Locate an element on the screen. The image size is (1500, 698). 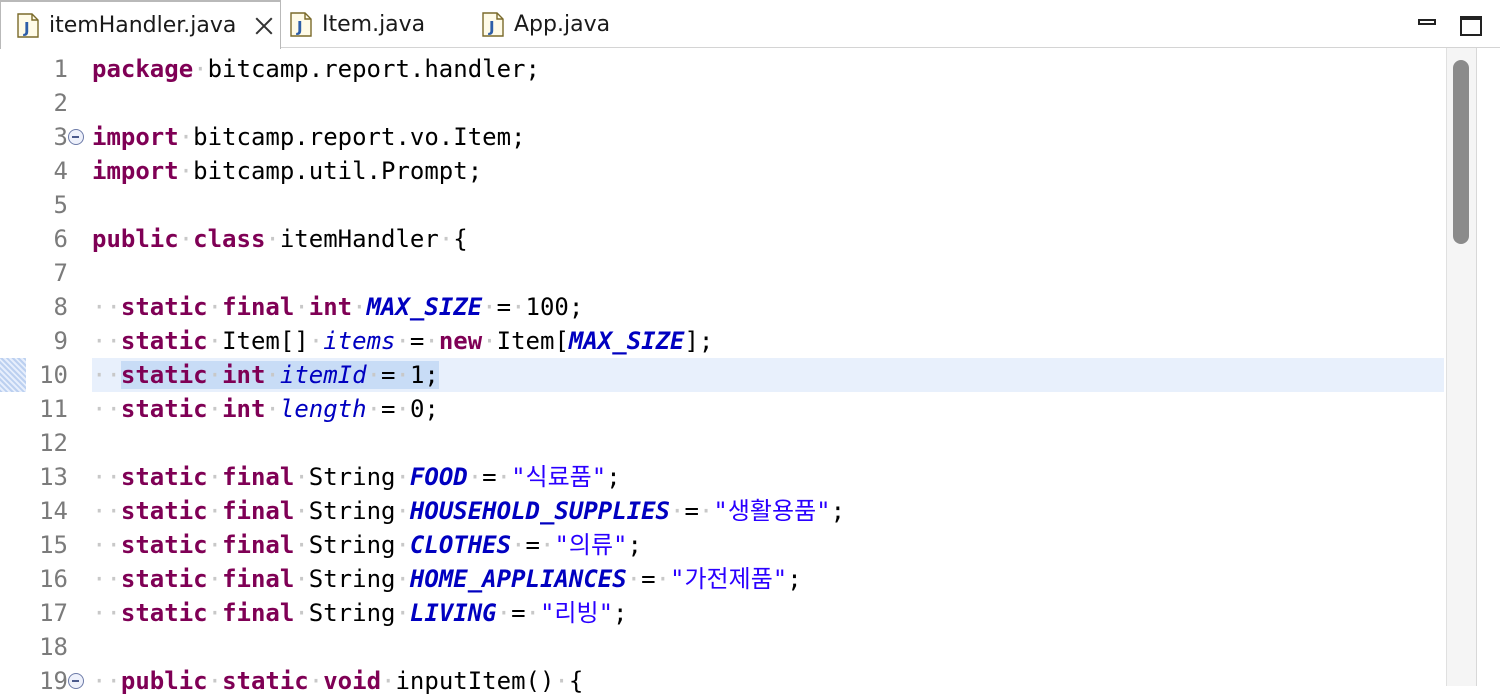
line-number: 7 is located at coordinates (60, 273).